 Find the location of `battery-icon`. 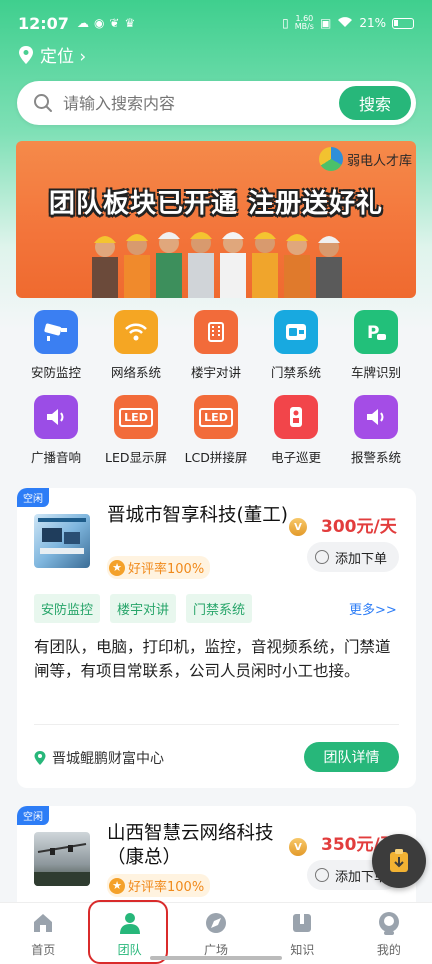

battery-icon is located at coordinates (403, 23).